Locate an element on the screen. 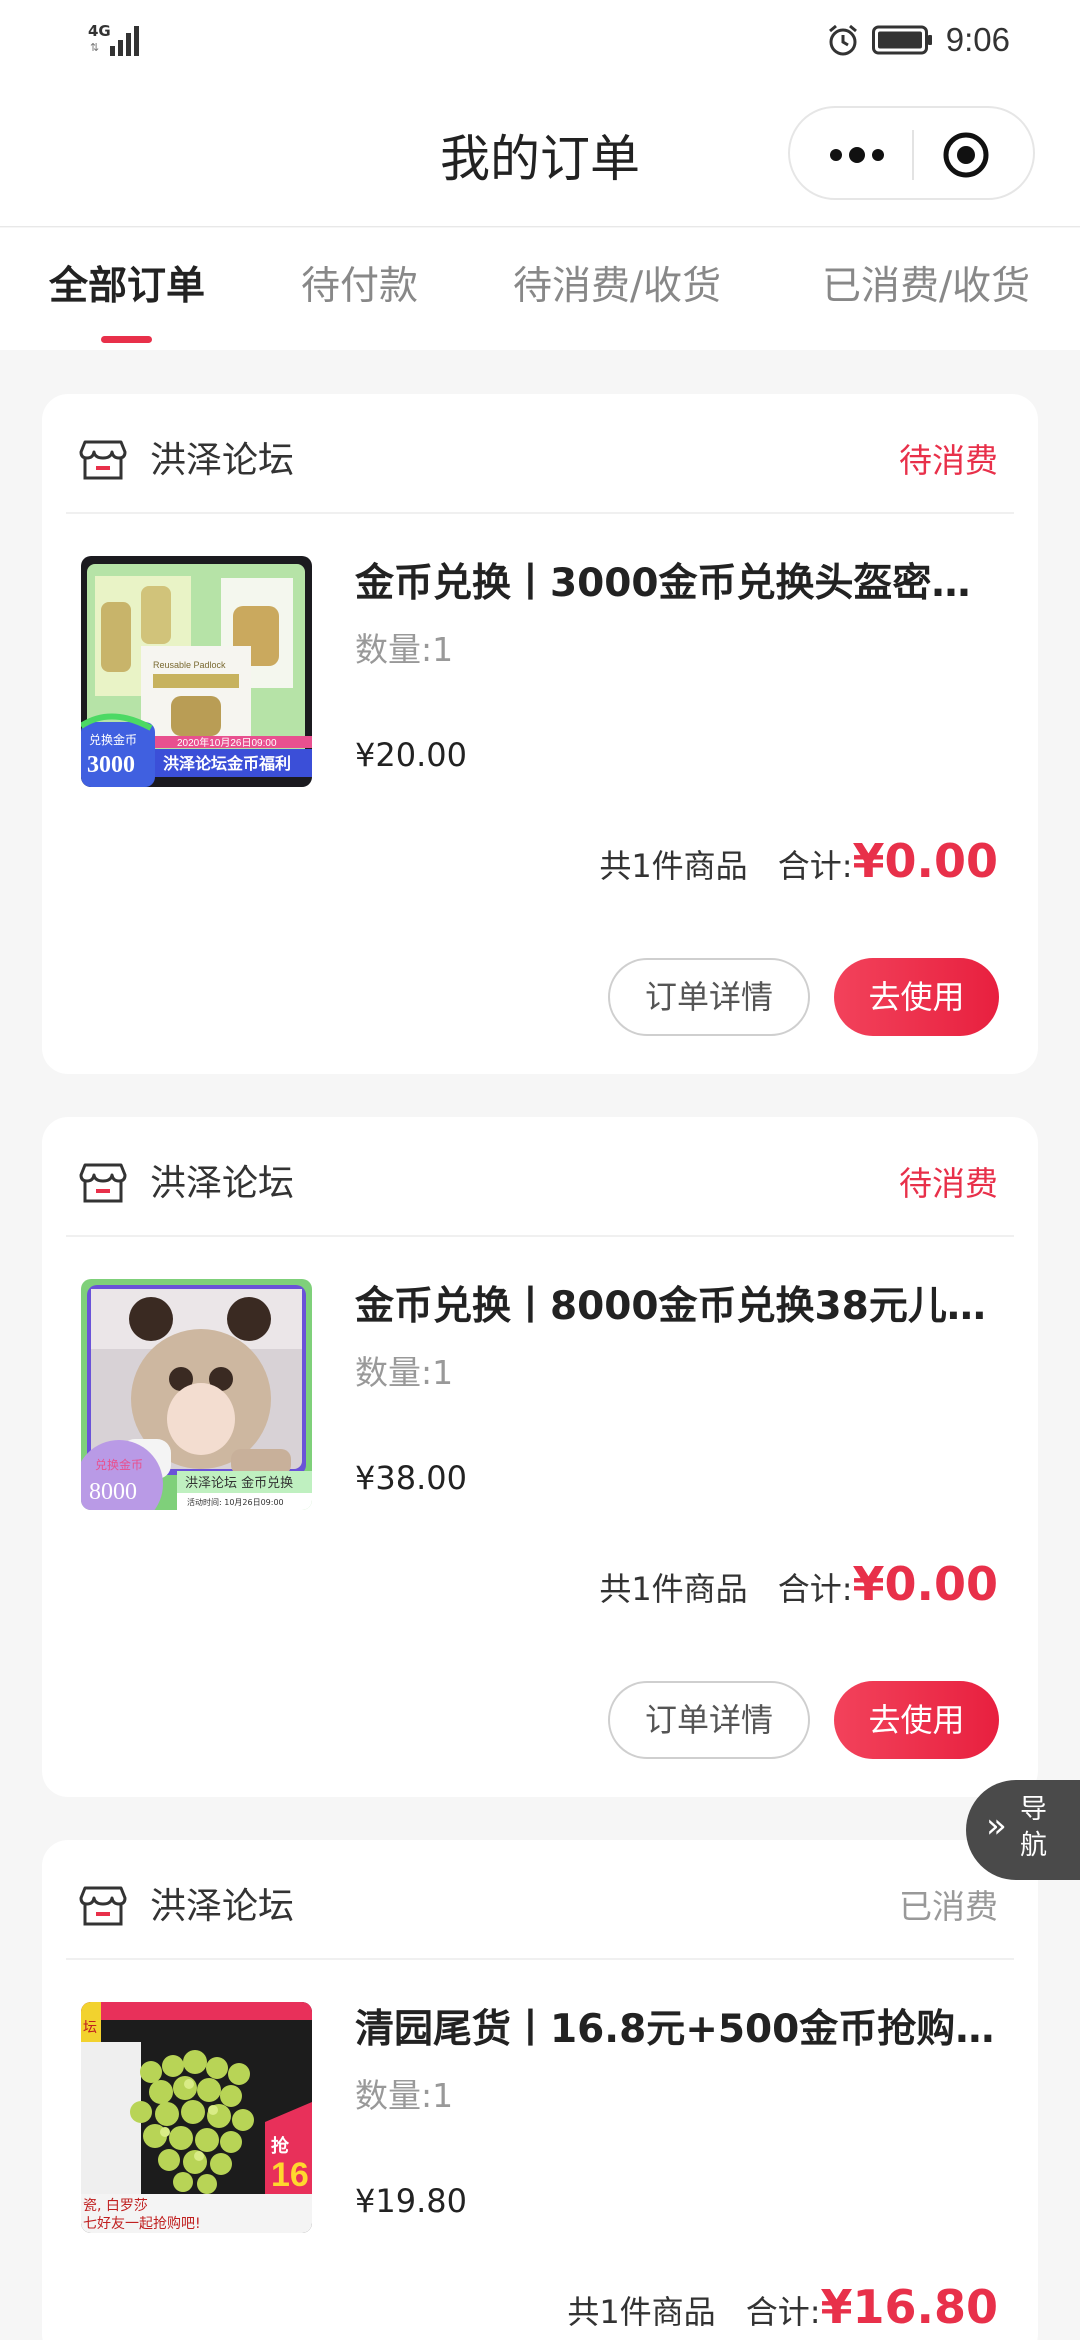 Image resolution: width=1080 pixels, height=2340 pixels. coin-badge-amount: 3000 is located at coordinates (111, 765).